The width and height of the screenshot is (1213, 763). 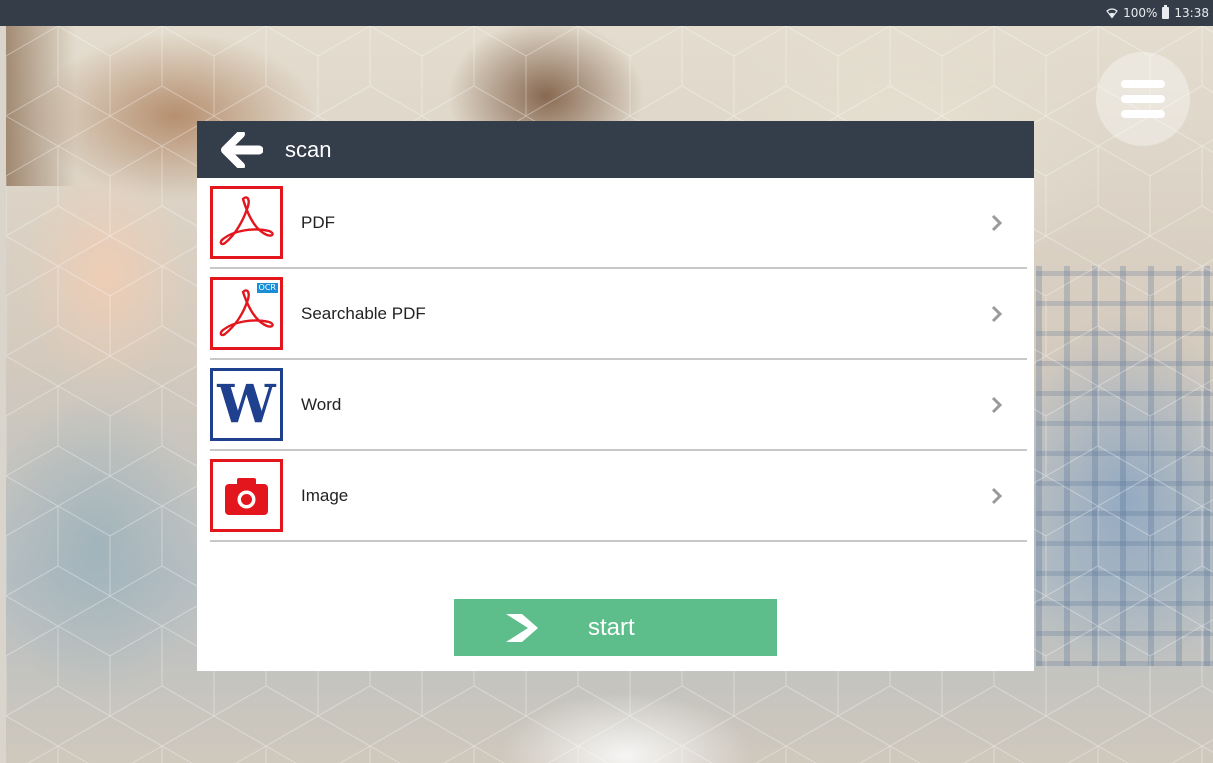 I want to click on option-label: Searchable PDF, so click(x=363, y=313).